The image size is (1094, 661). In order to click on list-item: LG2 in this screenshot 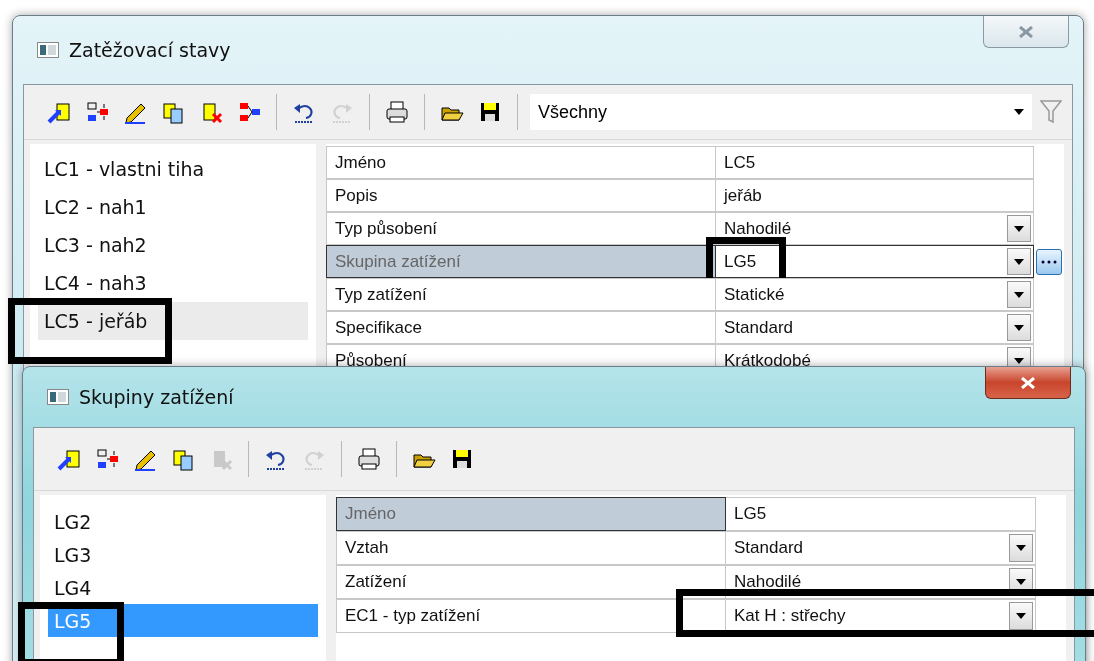, I will do `click(183, 521)`.